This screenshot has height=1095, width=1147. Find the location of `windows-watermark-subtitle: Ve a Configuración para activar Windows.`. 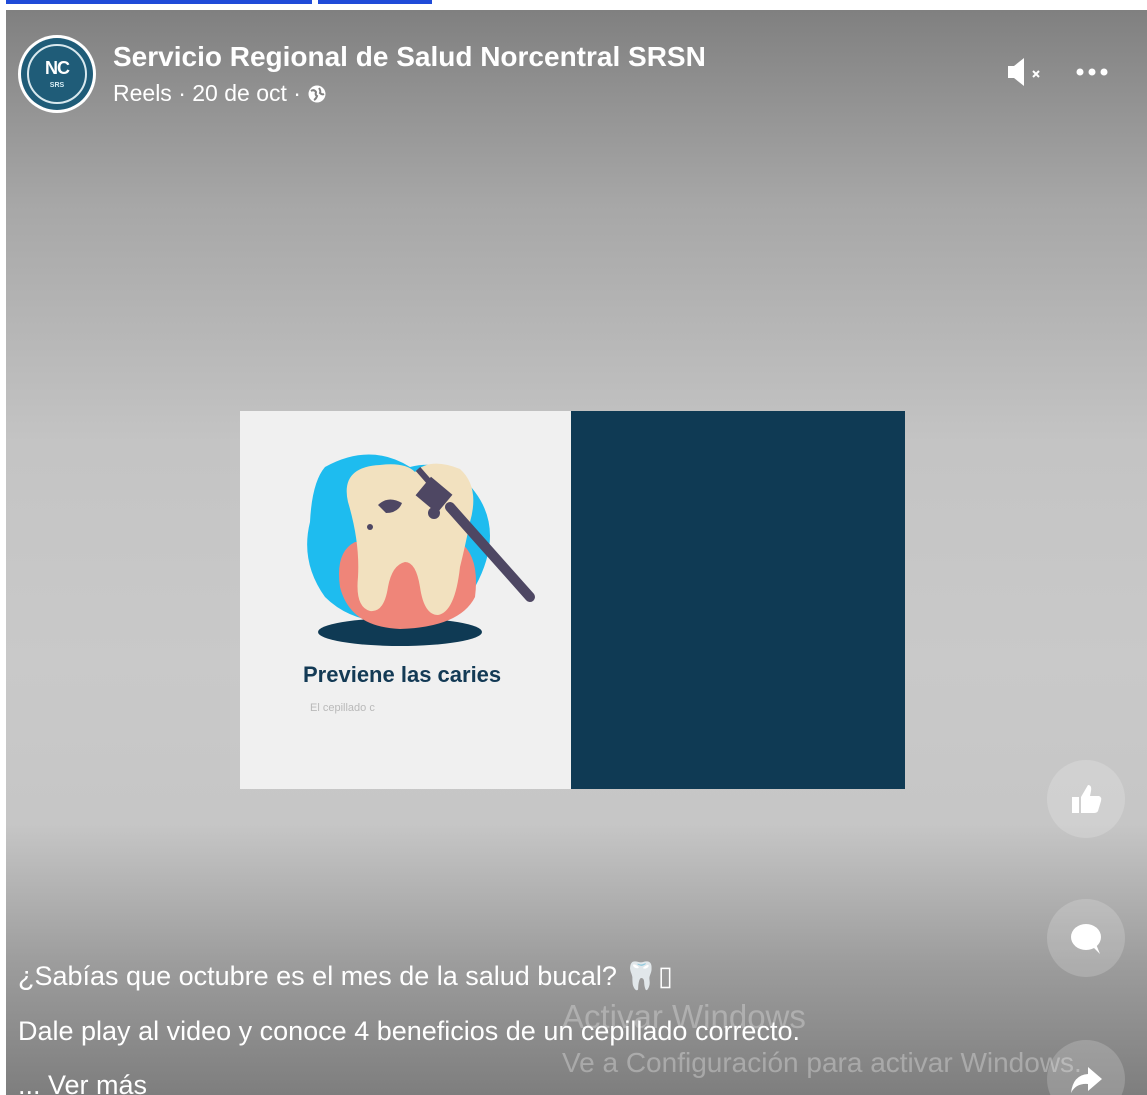

windows-watermark-subtitle: Ve a Configuración para activar Windows. is located at coordinates (822, 1062).